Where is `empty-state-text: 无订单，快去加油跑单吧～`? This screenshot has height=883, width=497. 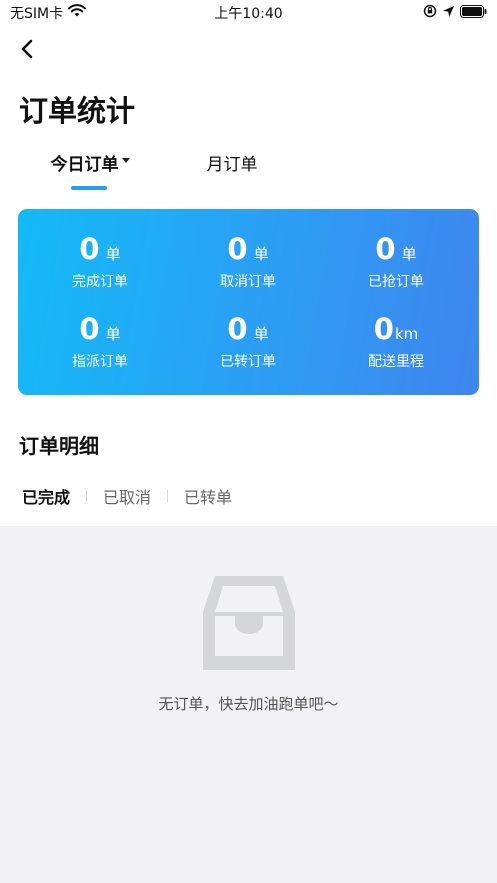 empty-state-text: 无订单，快去加油跑单吧～ is located at coordinates (248, 704).